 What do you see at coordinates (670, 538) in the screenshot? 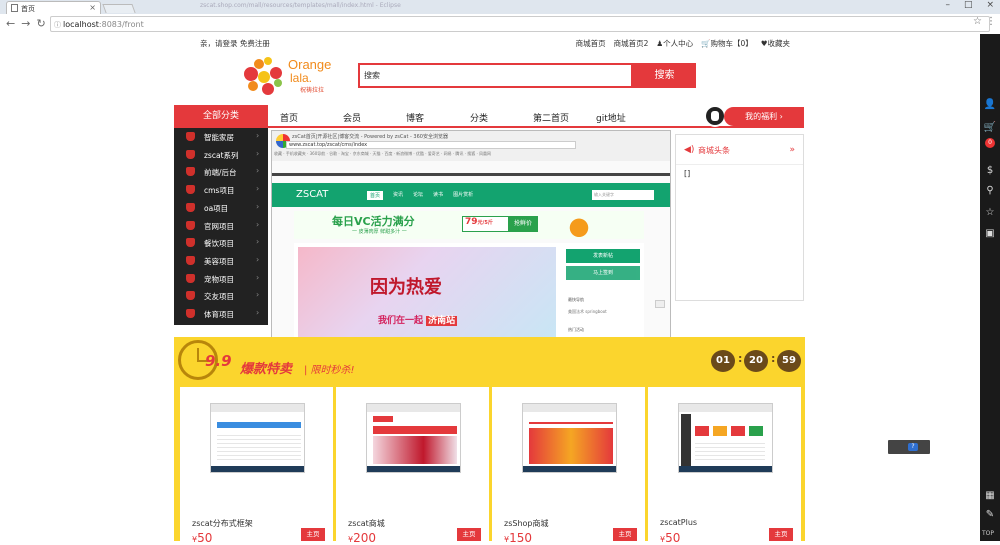
I see `product-price: ¥50` at bounding box center [670, 538].